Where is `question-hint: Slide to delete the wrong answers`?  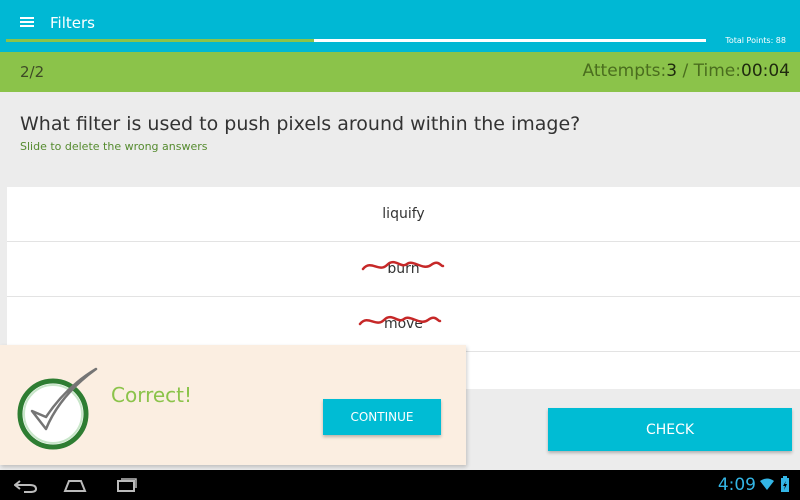 question-hint: Slide to delete the wrong answers is located at coordinates (114, 146).